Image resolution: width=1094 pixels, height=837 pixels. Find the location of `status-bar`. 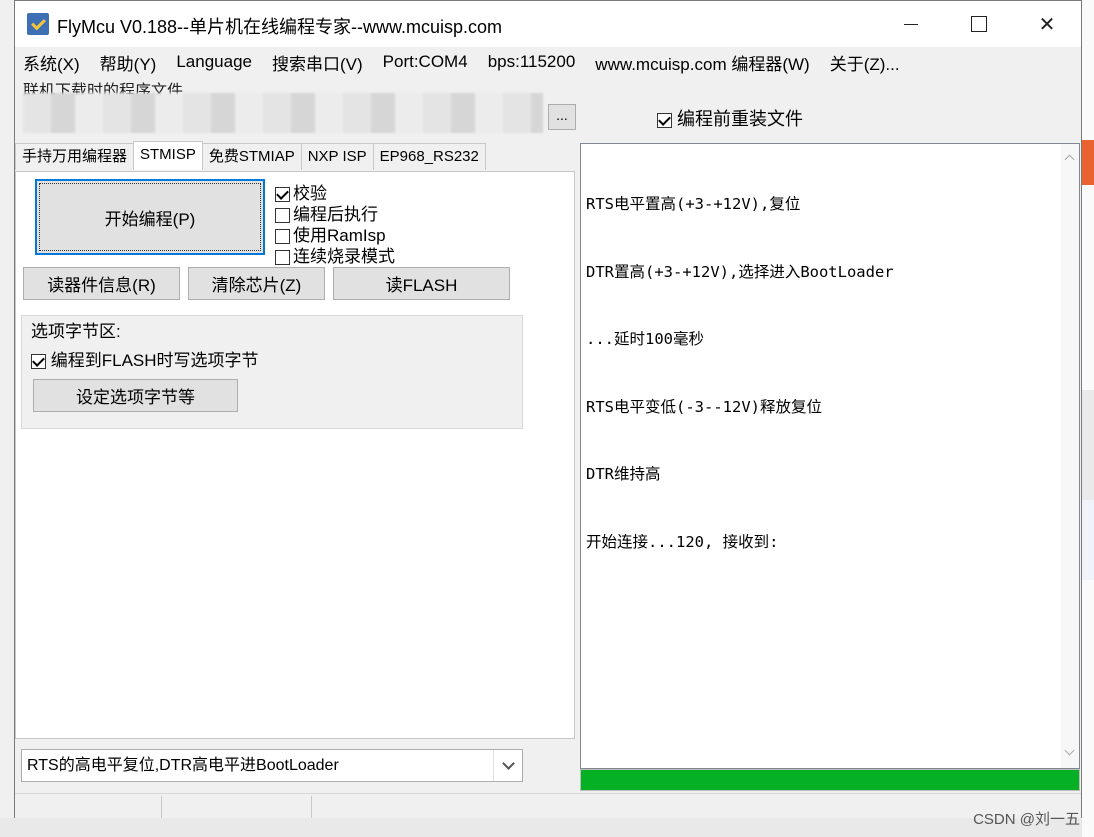

status-bar is located at coordinates (548, 805).